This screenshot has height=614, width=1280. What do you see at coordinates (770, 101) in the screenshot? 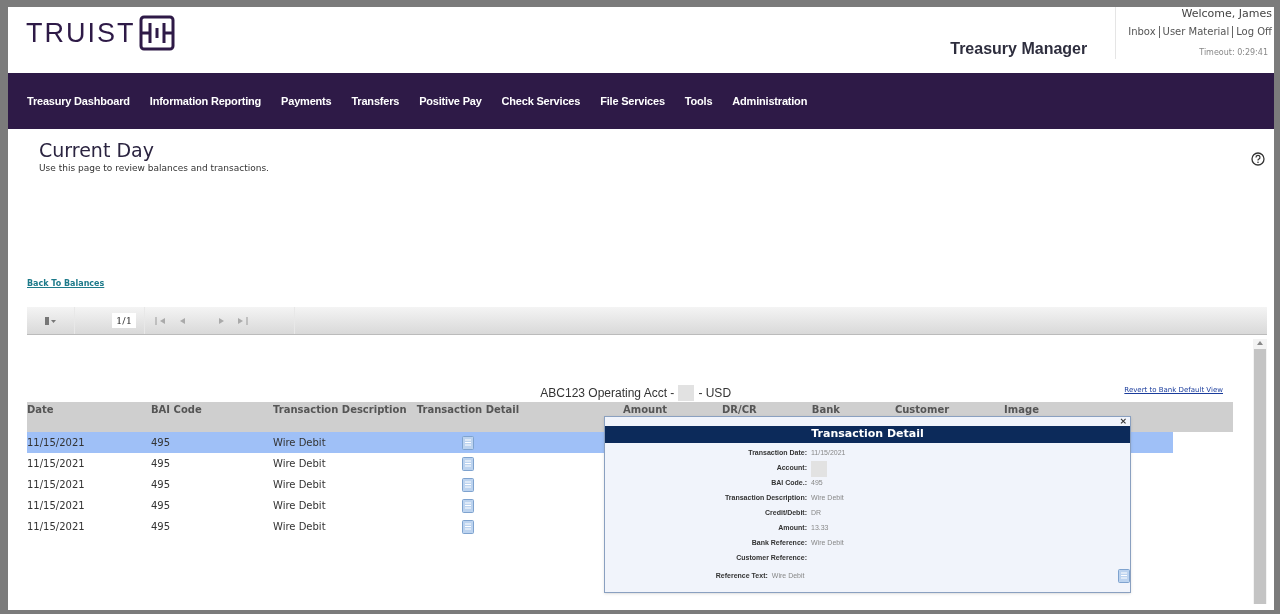
I see `nav-item: Administration` at bounding box center [770, 101].